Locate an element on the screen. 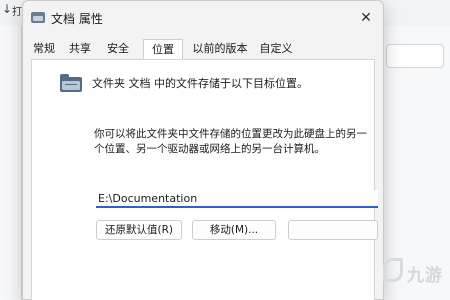 The height and width of the screenshot is (300, 450). path-input is located at coordinates (237, 199).